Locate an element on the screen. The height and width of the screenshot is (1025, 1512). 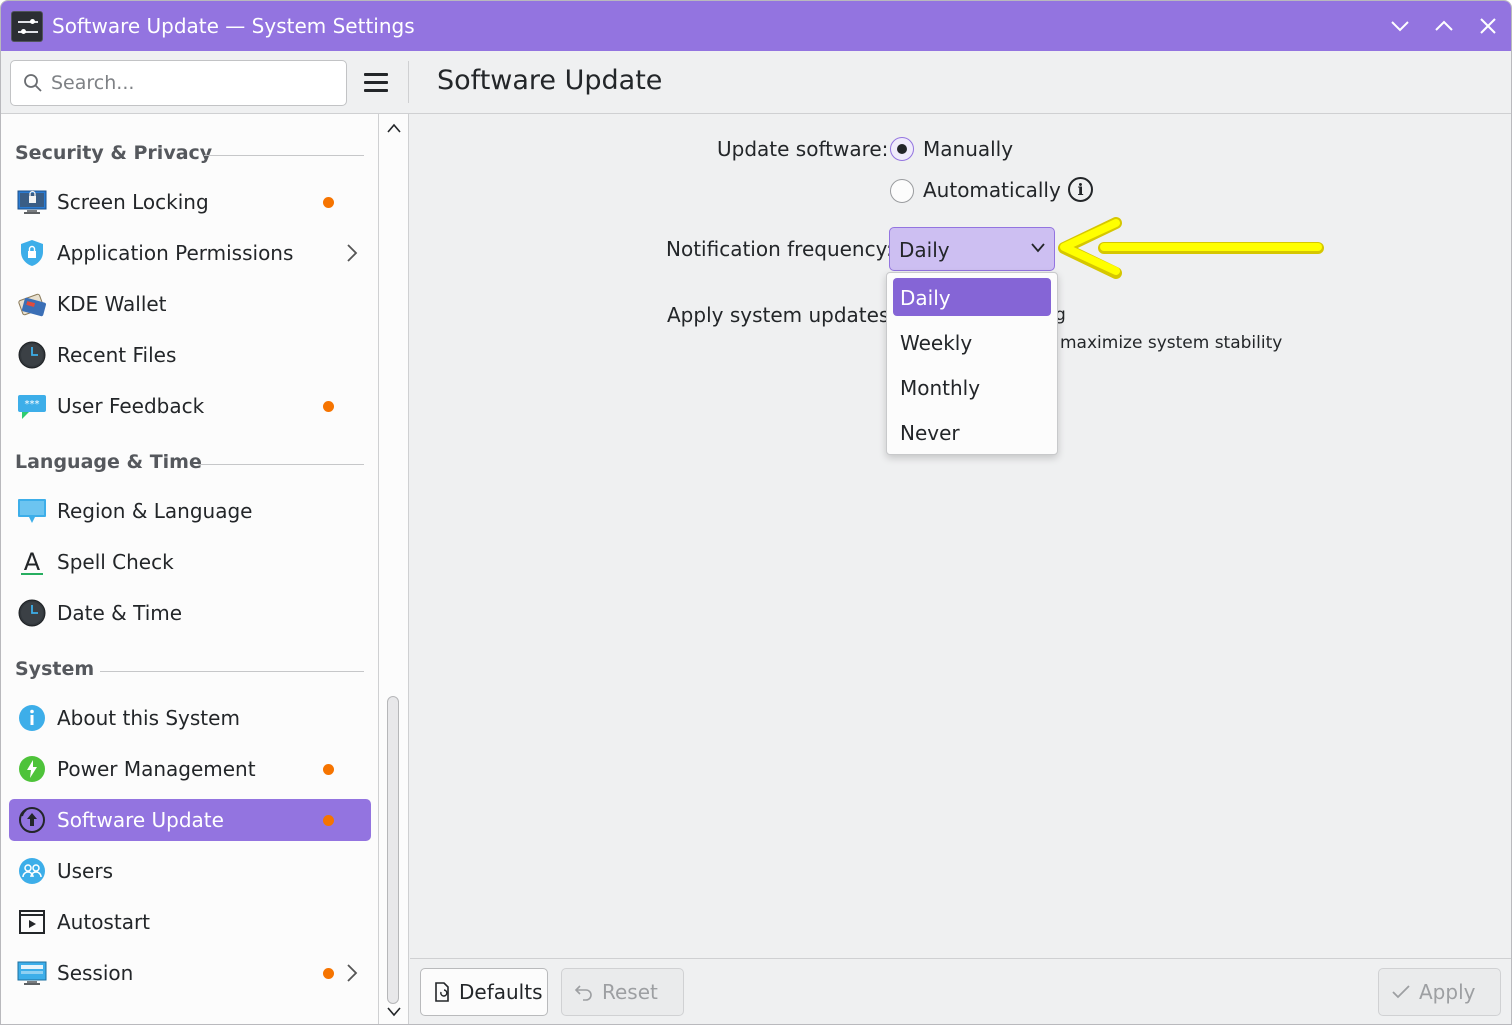
notification-frequency-label: Notification frequency: is located at coordinates (779, 249).